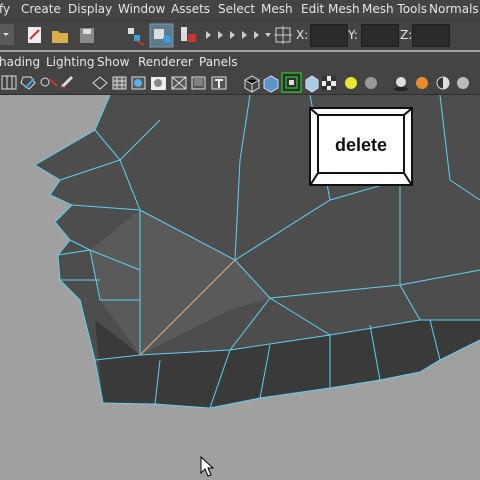  I want to click on camera-attributes-icon, so click(28, 83).